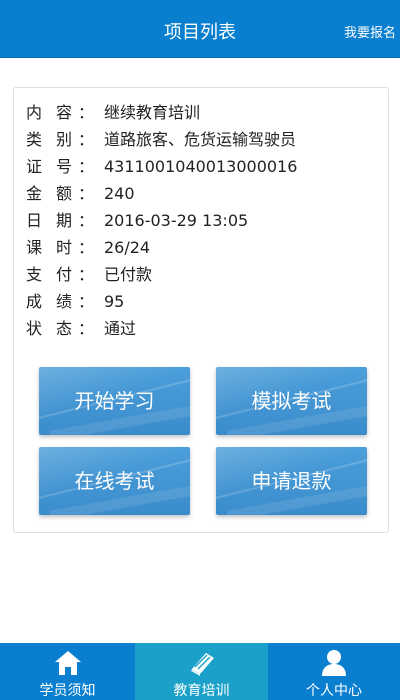  Describe the element at coordinates (370, 31) in the screenshot. I see `enroll-button: 我要报名` at that location.